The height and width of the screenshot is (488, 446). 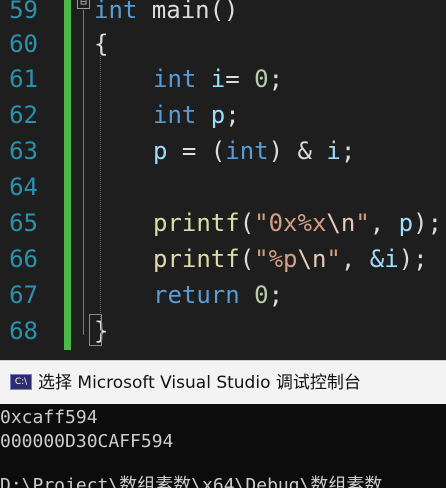 I want to click on console-title-bar: C:\ 选择 Microsoft Visual Studio 调试控制台, so click(x=223, y=382).